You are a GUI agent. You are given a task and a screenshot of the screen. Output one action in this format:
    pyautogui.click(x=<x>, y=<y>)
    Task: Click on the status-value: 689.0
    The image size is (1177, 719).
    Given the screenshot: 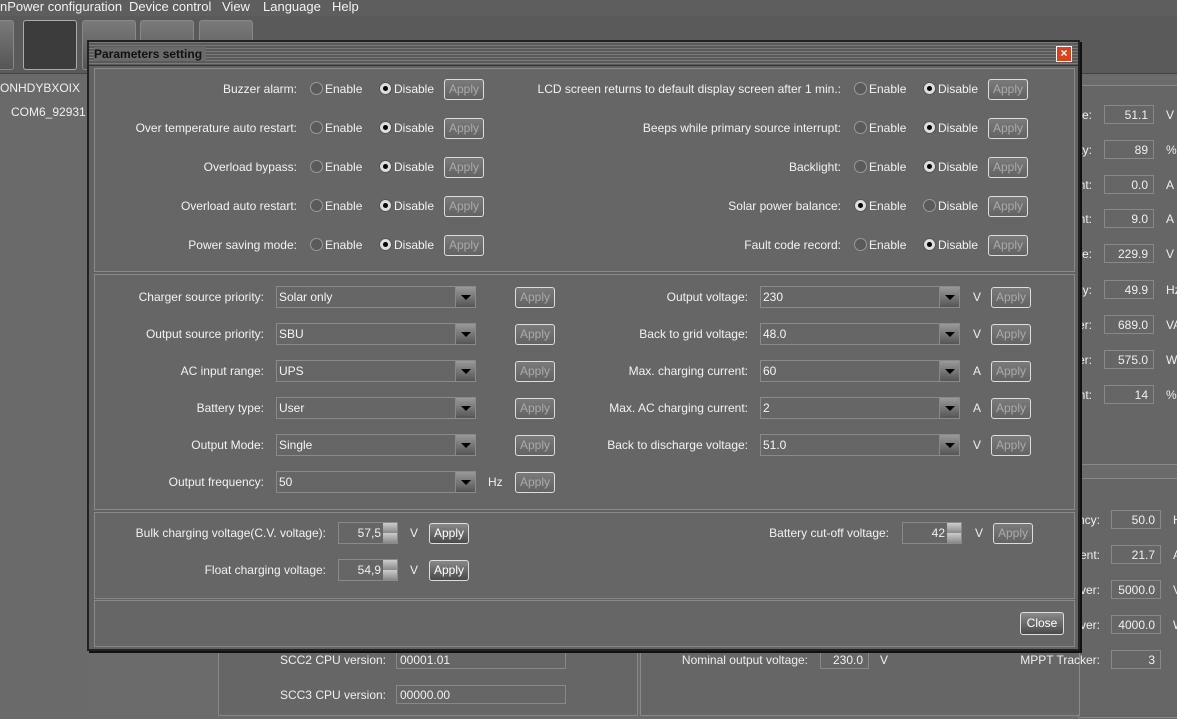 What is the action you would take?
    pyautogui.click(x=1129, y=324)
    